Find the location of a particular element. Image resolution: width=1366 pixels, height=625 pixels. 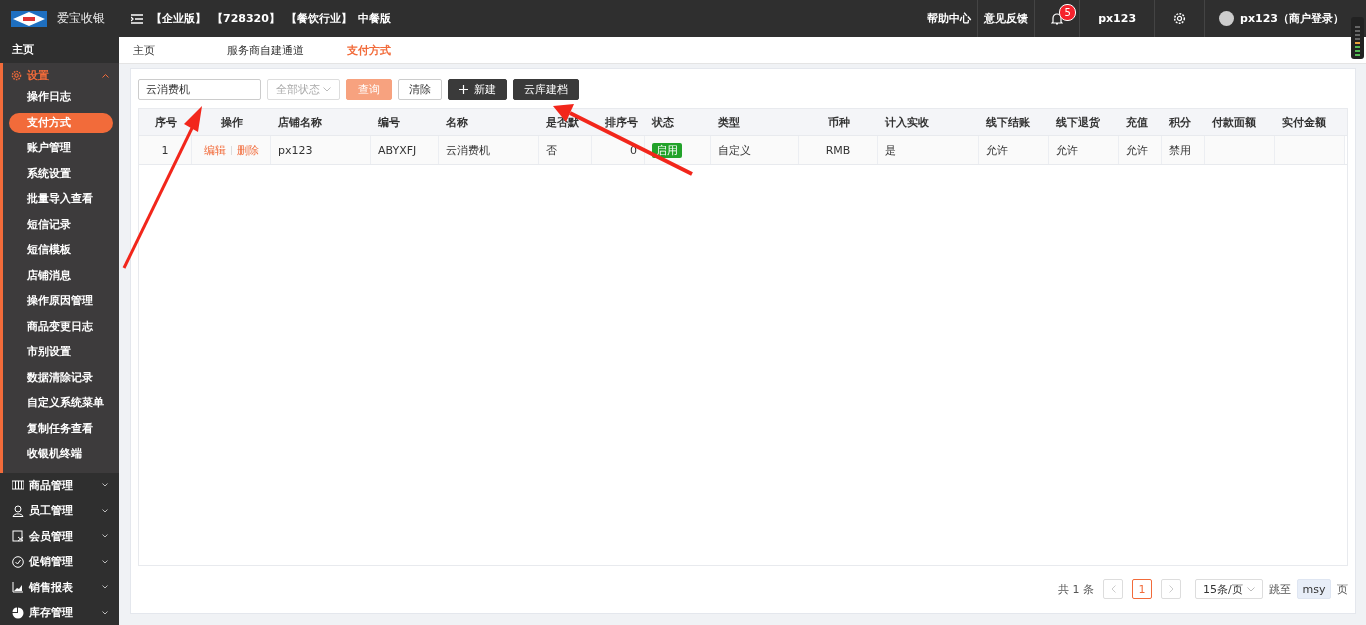

table-cell: 云消费机 is located at coordinates (489, 150).